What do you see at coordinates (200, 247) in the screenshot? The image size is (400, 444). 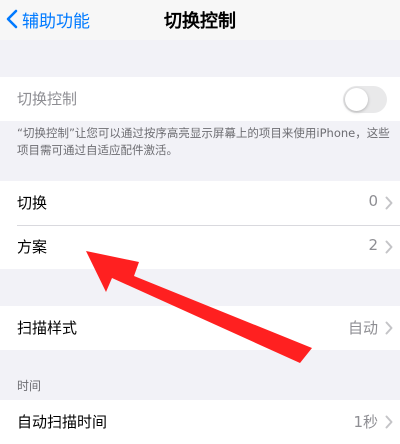 I see `recipes-row: 方案 2` at bounding box center [200, 247].